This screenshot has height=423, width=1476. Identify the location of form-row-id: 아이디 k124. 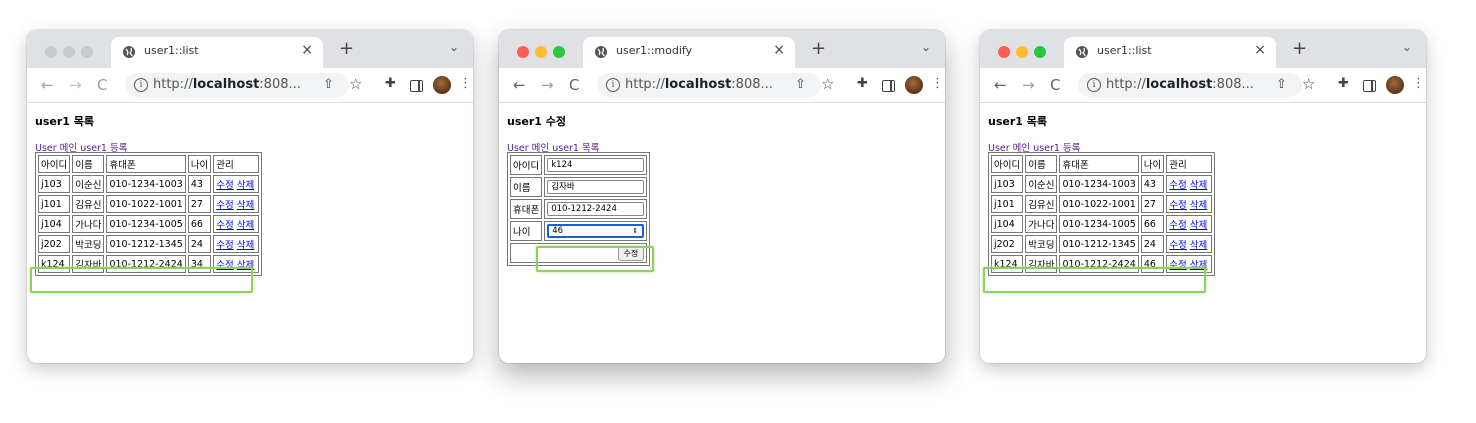
(579, 165).